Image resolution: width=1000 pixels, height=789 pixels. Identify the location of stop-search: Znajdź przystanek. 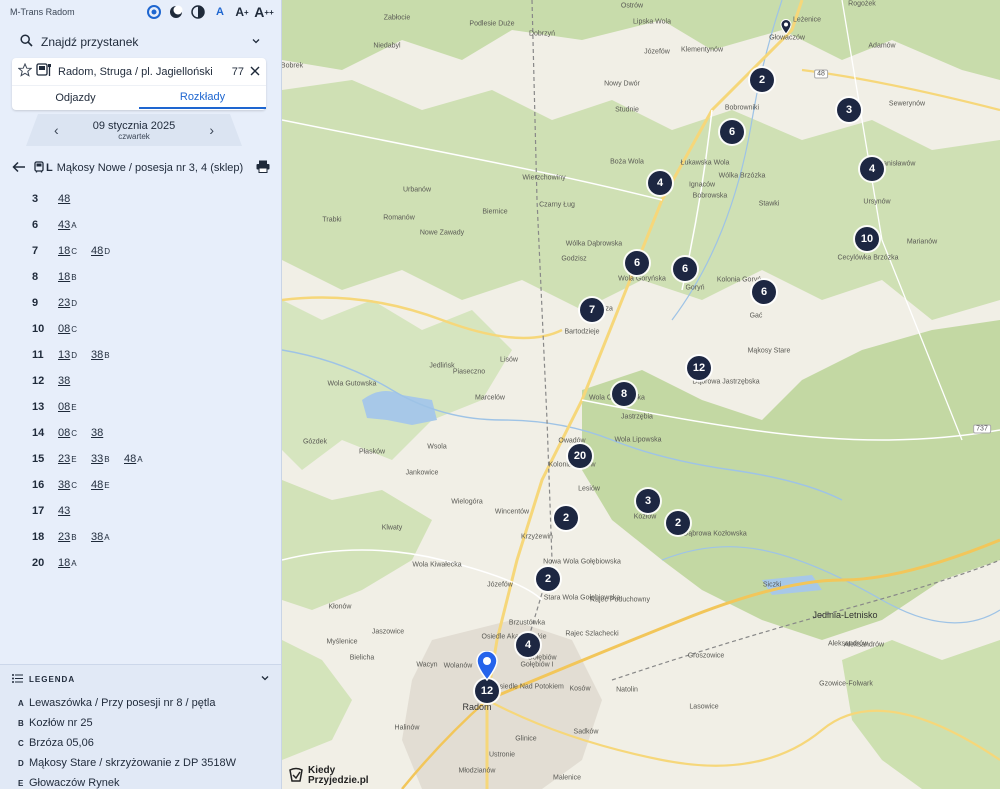
(140, 42).